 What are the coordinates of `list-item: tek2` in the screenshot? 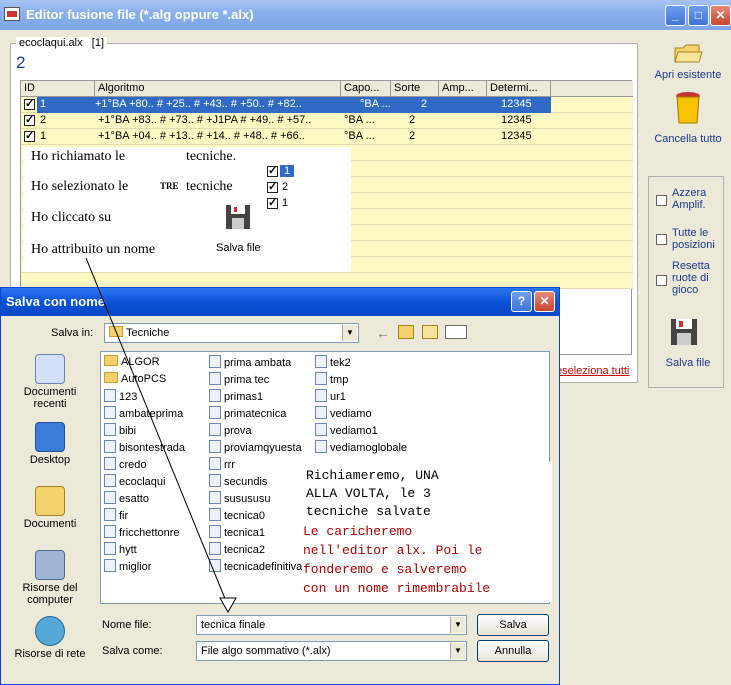 It's located at (333, 362).